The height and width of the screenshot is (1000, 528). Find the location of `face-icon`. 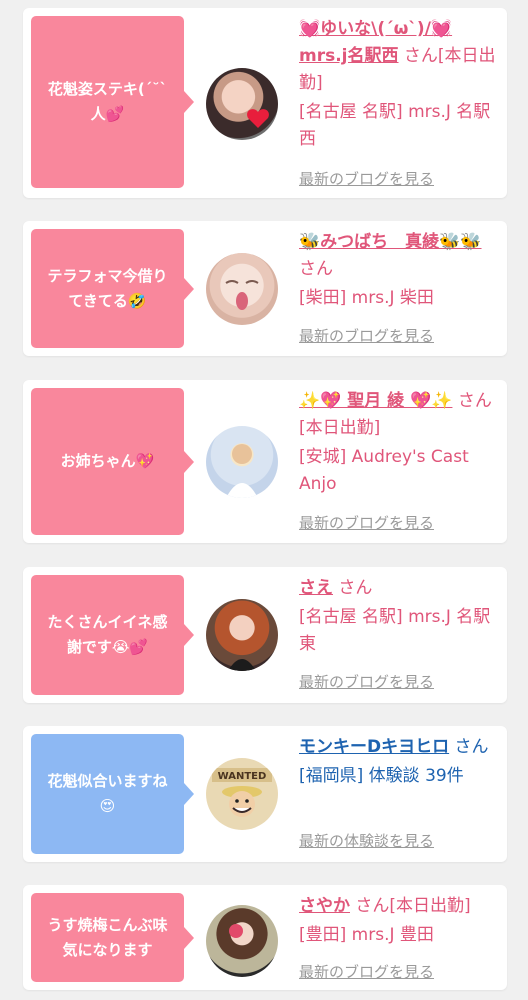

face-icon is located at coordinates (242, 295).